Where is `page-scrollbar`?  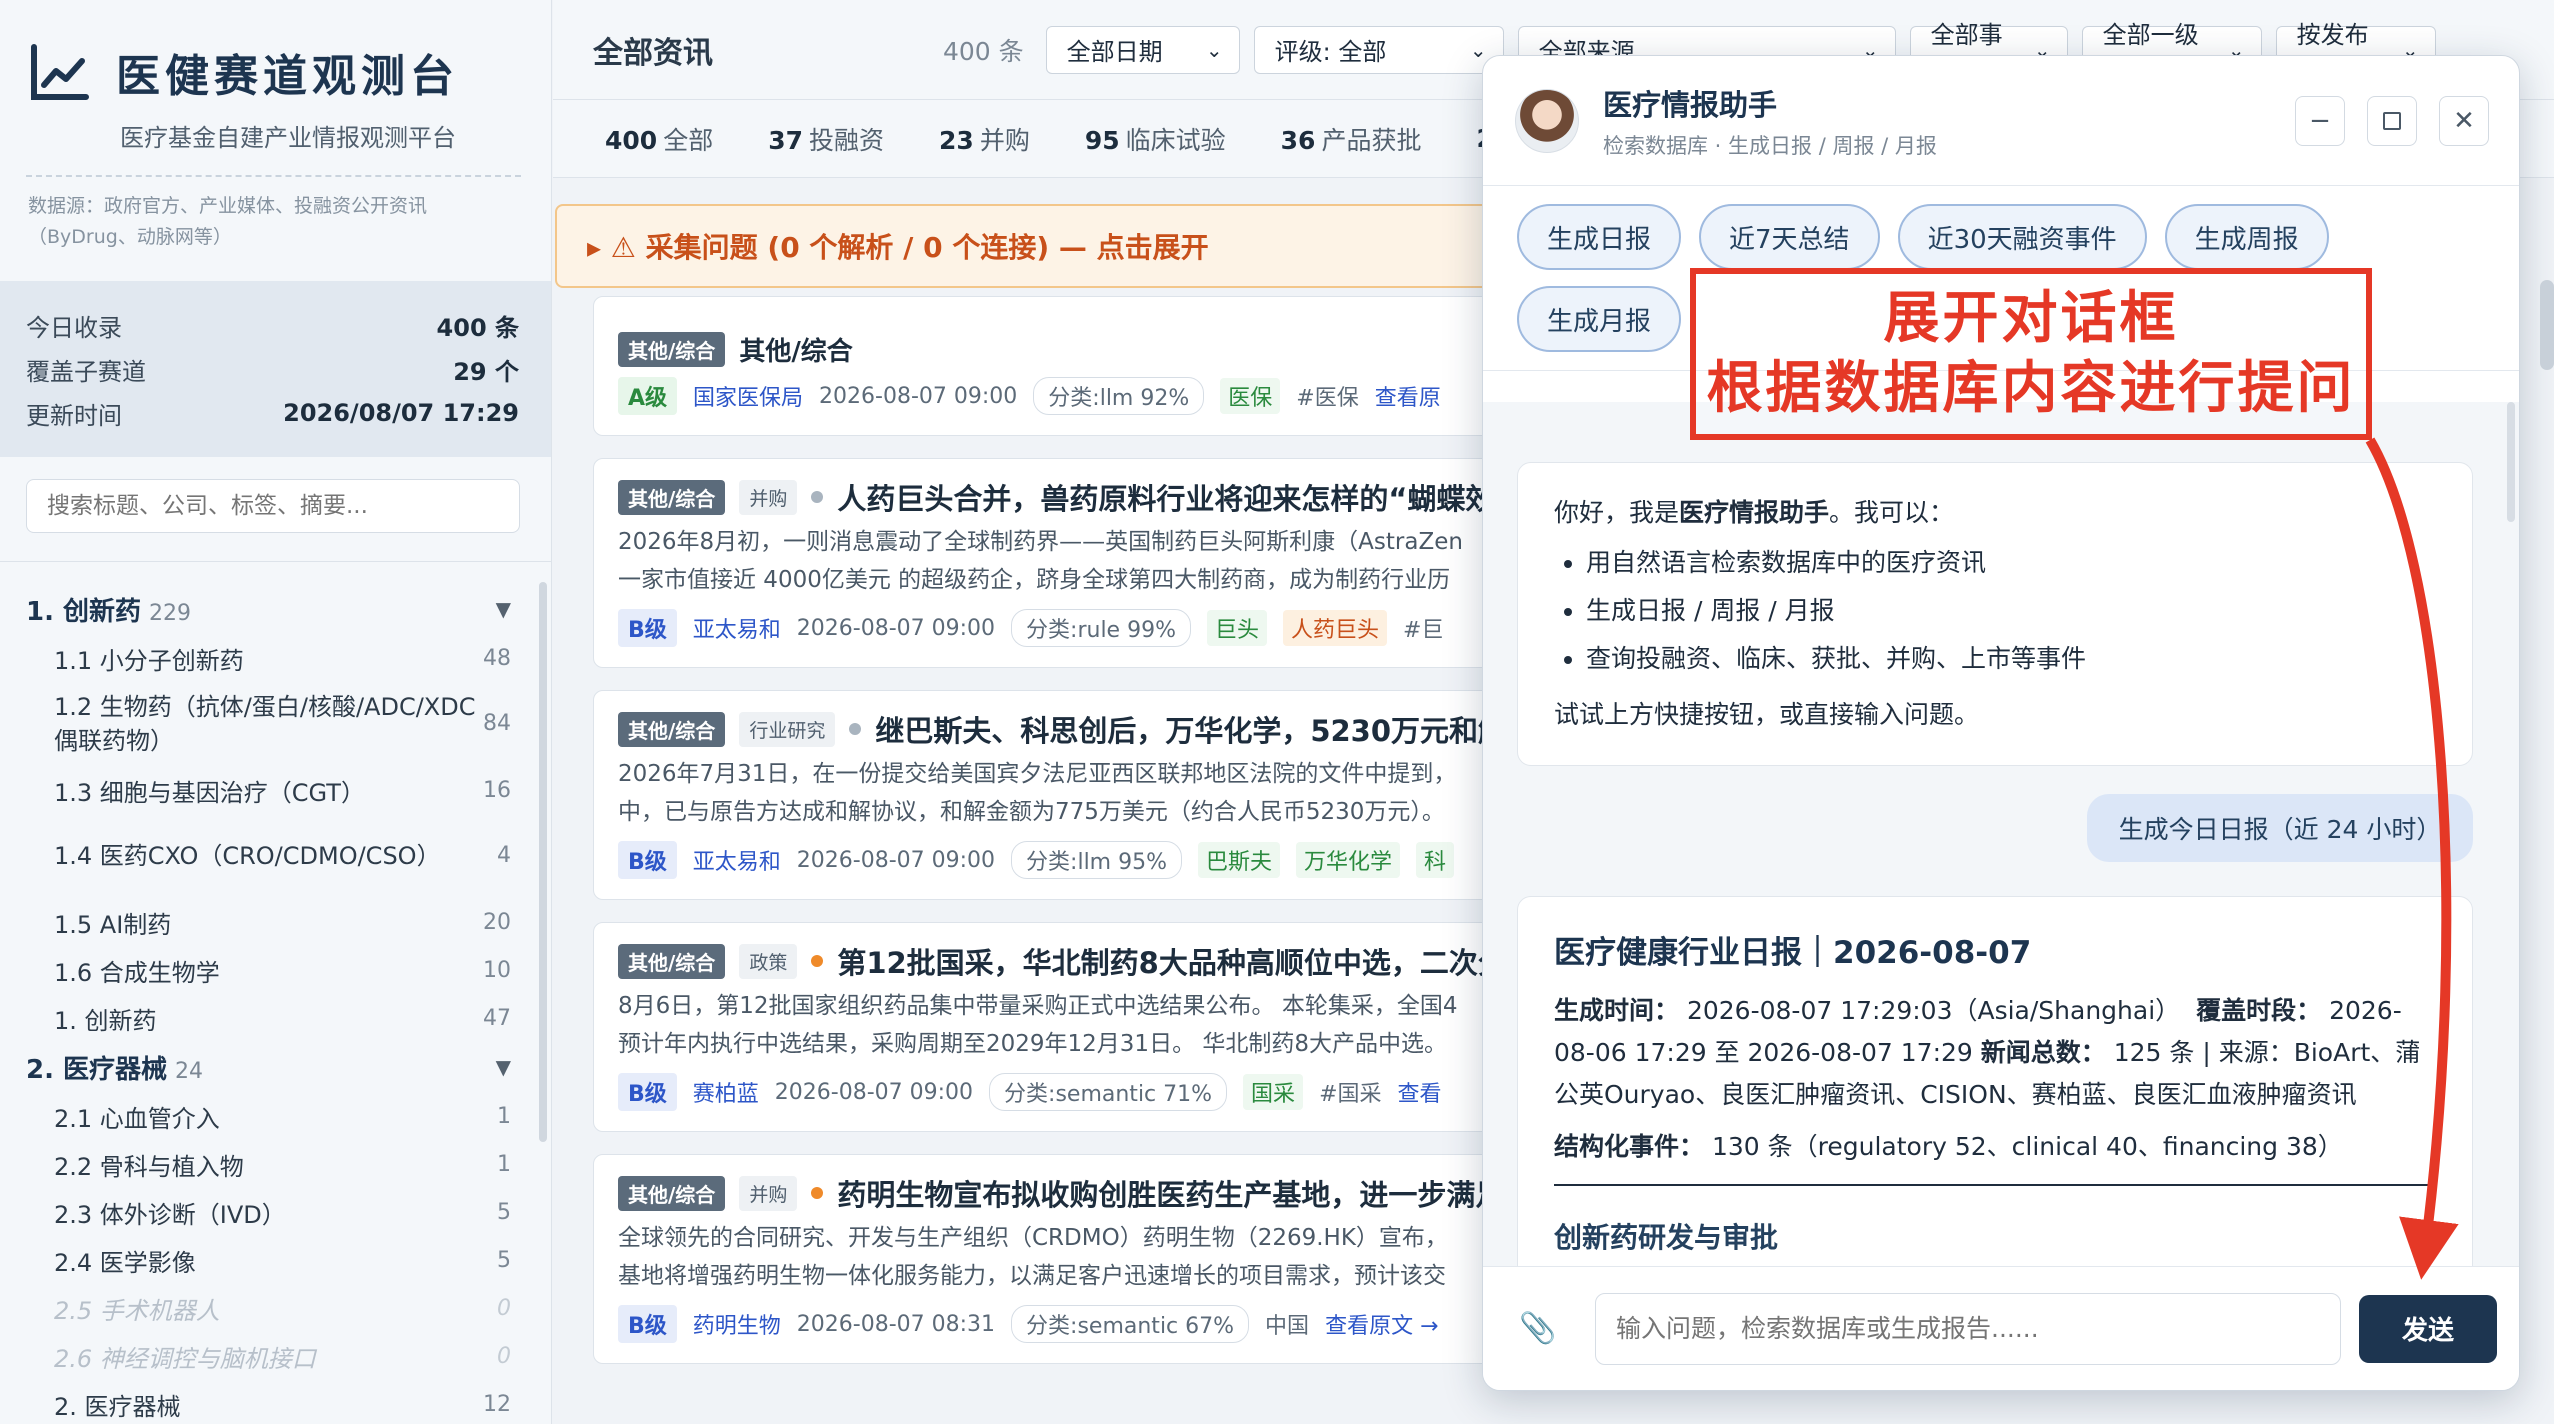 page-scrollbar is located at coordinates (2547, 325).